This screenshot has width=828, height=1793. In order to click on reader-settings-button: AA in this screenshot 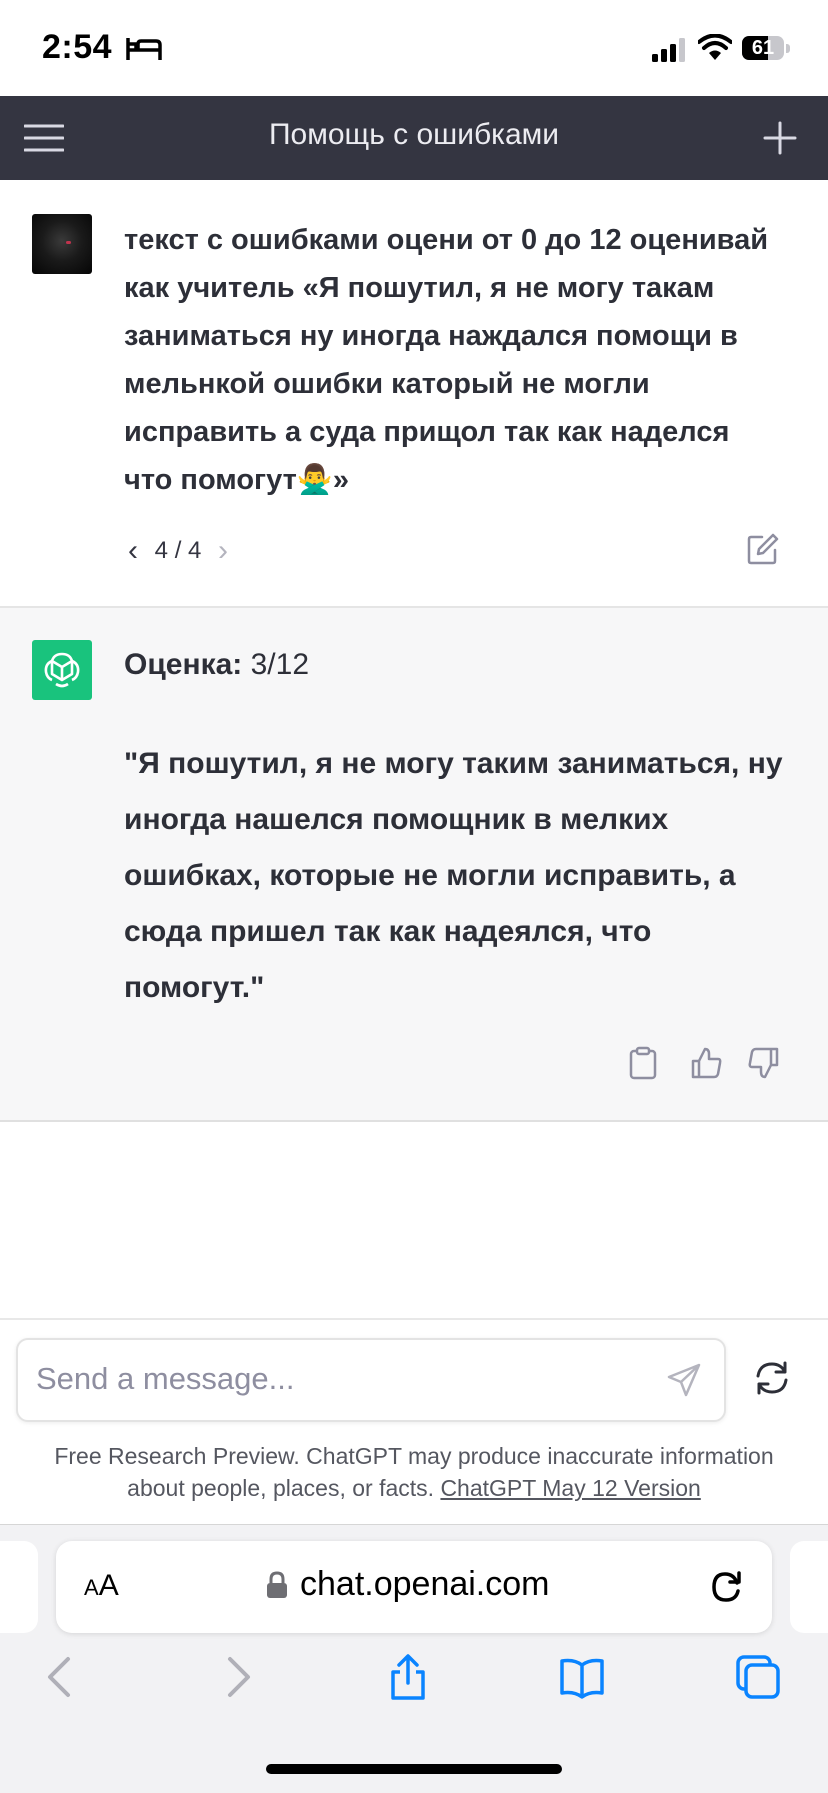, I will do `click(101, 1586)`.